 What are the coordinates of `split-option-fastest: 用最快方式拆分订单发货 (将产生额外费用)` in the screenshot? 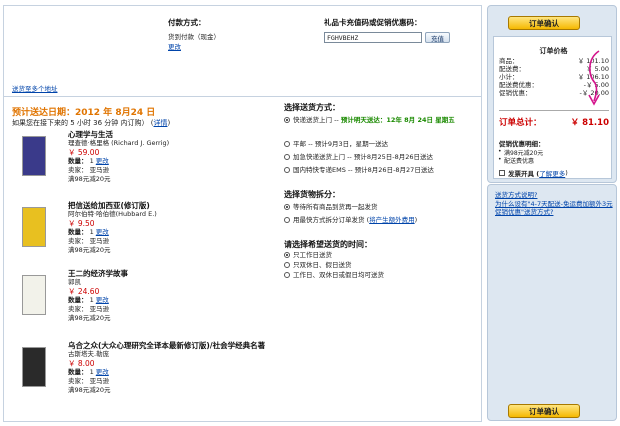 It's located at (350, 220).